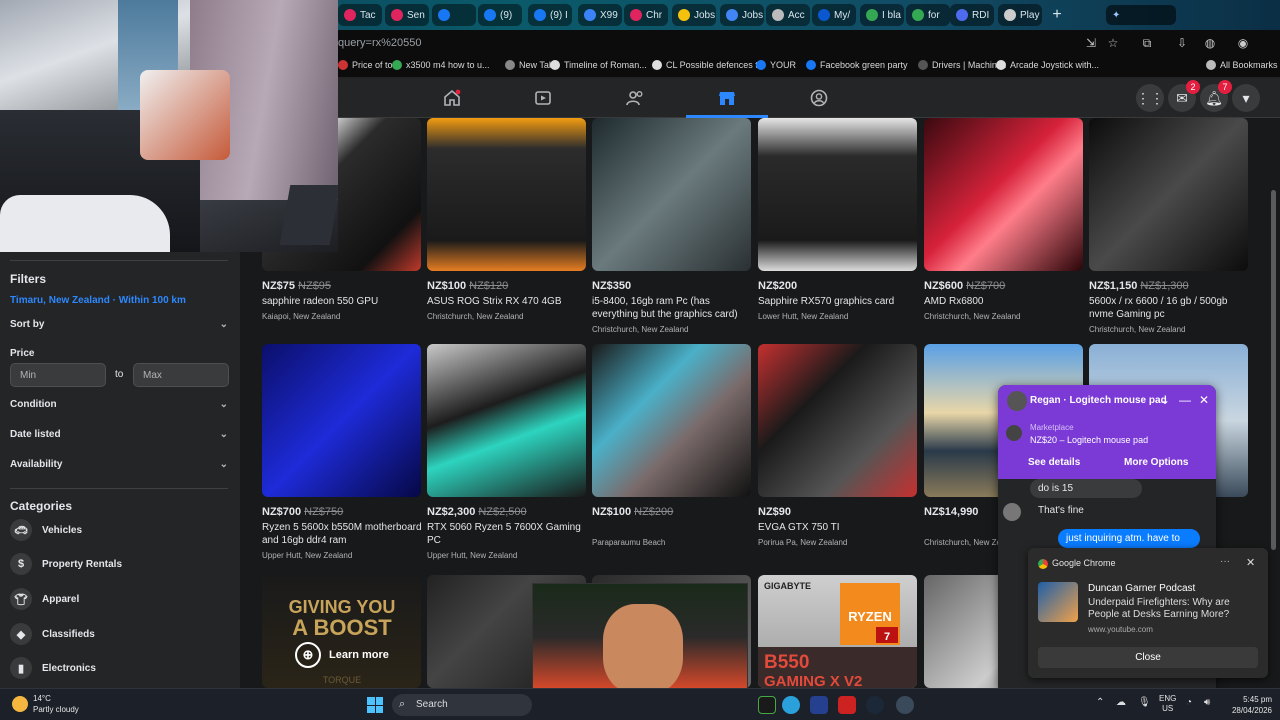  What do you see at coordinates (1156, 462) in the screenshot?
I see `more-options-button: More Options` at bounding box center [1156, 462].